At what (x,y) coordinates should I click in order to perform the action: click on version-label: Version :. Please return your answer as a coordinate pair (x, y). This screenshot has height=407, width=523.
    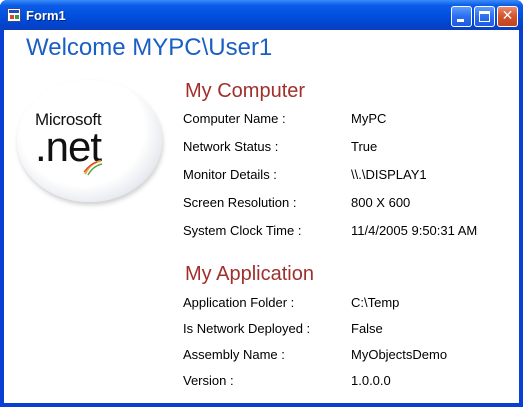
    Looking at the image, I should click on (208, 380).